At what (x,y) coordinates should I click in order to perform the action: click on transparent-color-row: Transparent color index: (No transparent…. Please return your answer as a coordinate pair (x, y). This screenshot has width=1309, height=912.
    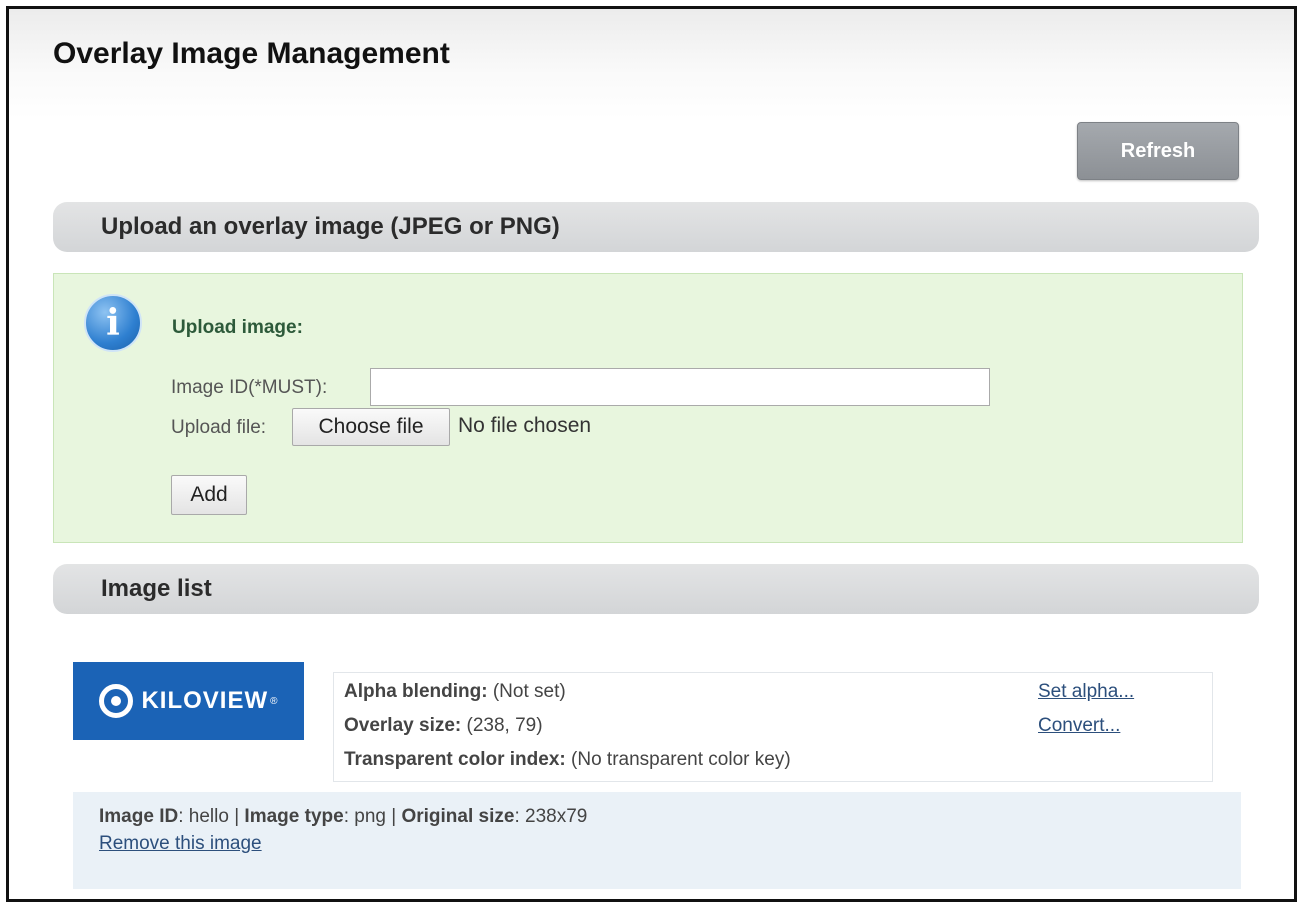
    Looking at the image, I should click on (567, 760).